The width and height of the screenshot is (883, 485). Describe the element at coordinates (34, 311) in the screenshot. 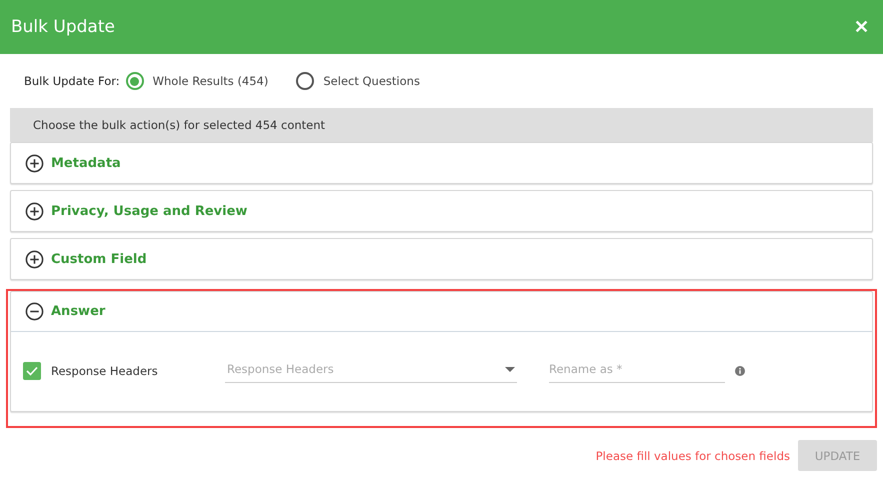

I see `minus-circle-icon` at that location.